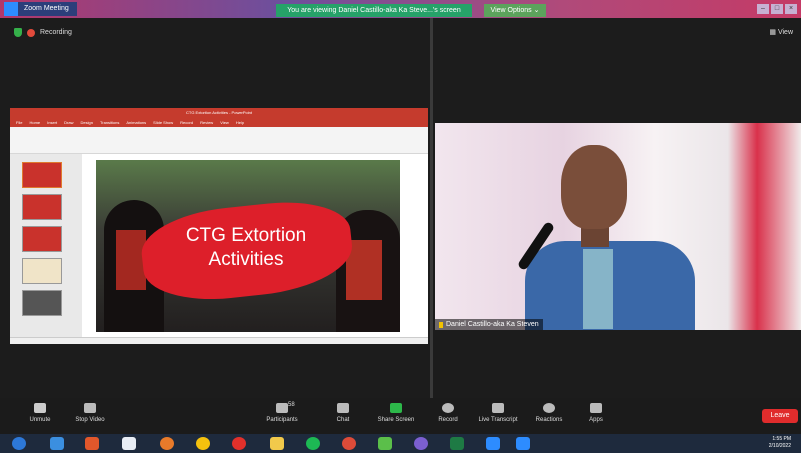 This screenshot has height=453, width=801. What do you see at coordinates (291, 405) in the screenshot?
I see `participants-count: 58` at bounding box center [291, 405].